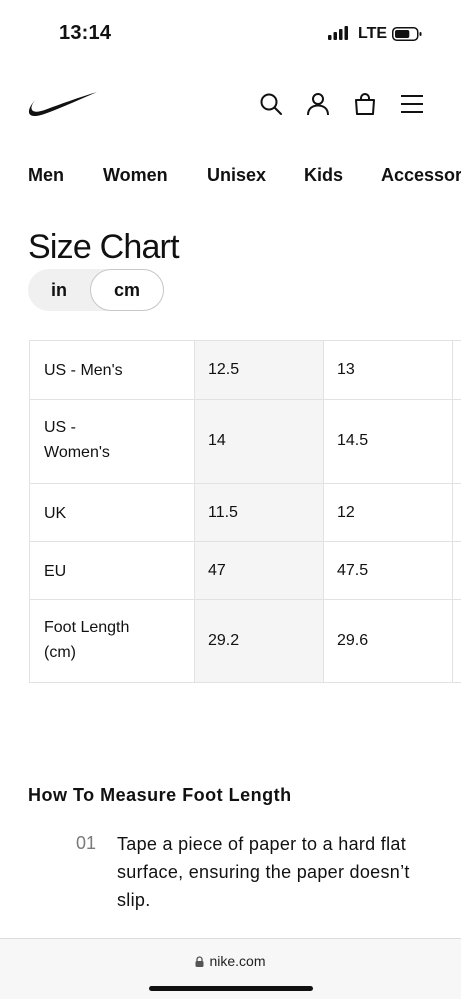  I want to click on nike-swoosh-icon, so click(63, 104).